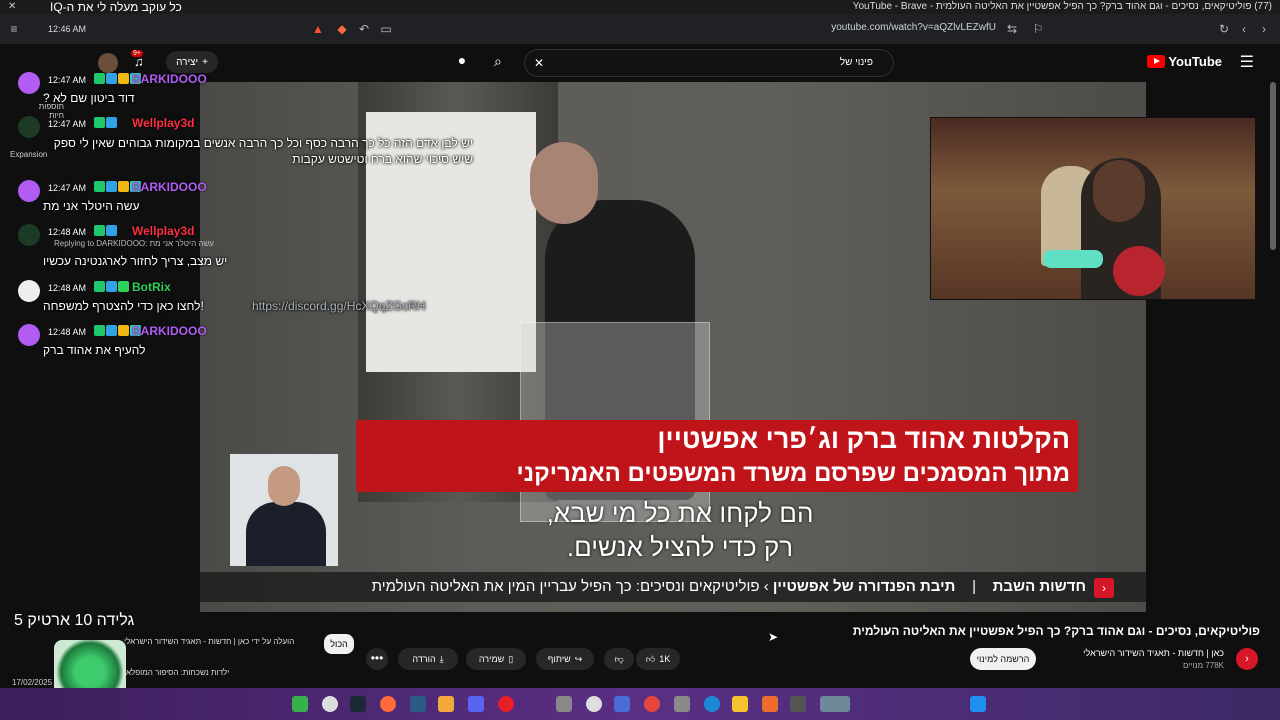 This screenshot has height=720, width=1280. I want to click on chat-time: 12:48 AM, so click(67, 232).